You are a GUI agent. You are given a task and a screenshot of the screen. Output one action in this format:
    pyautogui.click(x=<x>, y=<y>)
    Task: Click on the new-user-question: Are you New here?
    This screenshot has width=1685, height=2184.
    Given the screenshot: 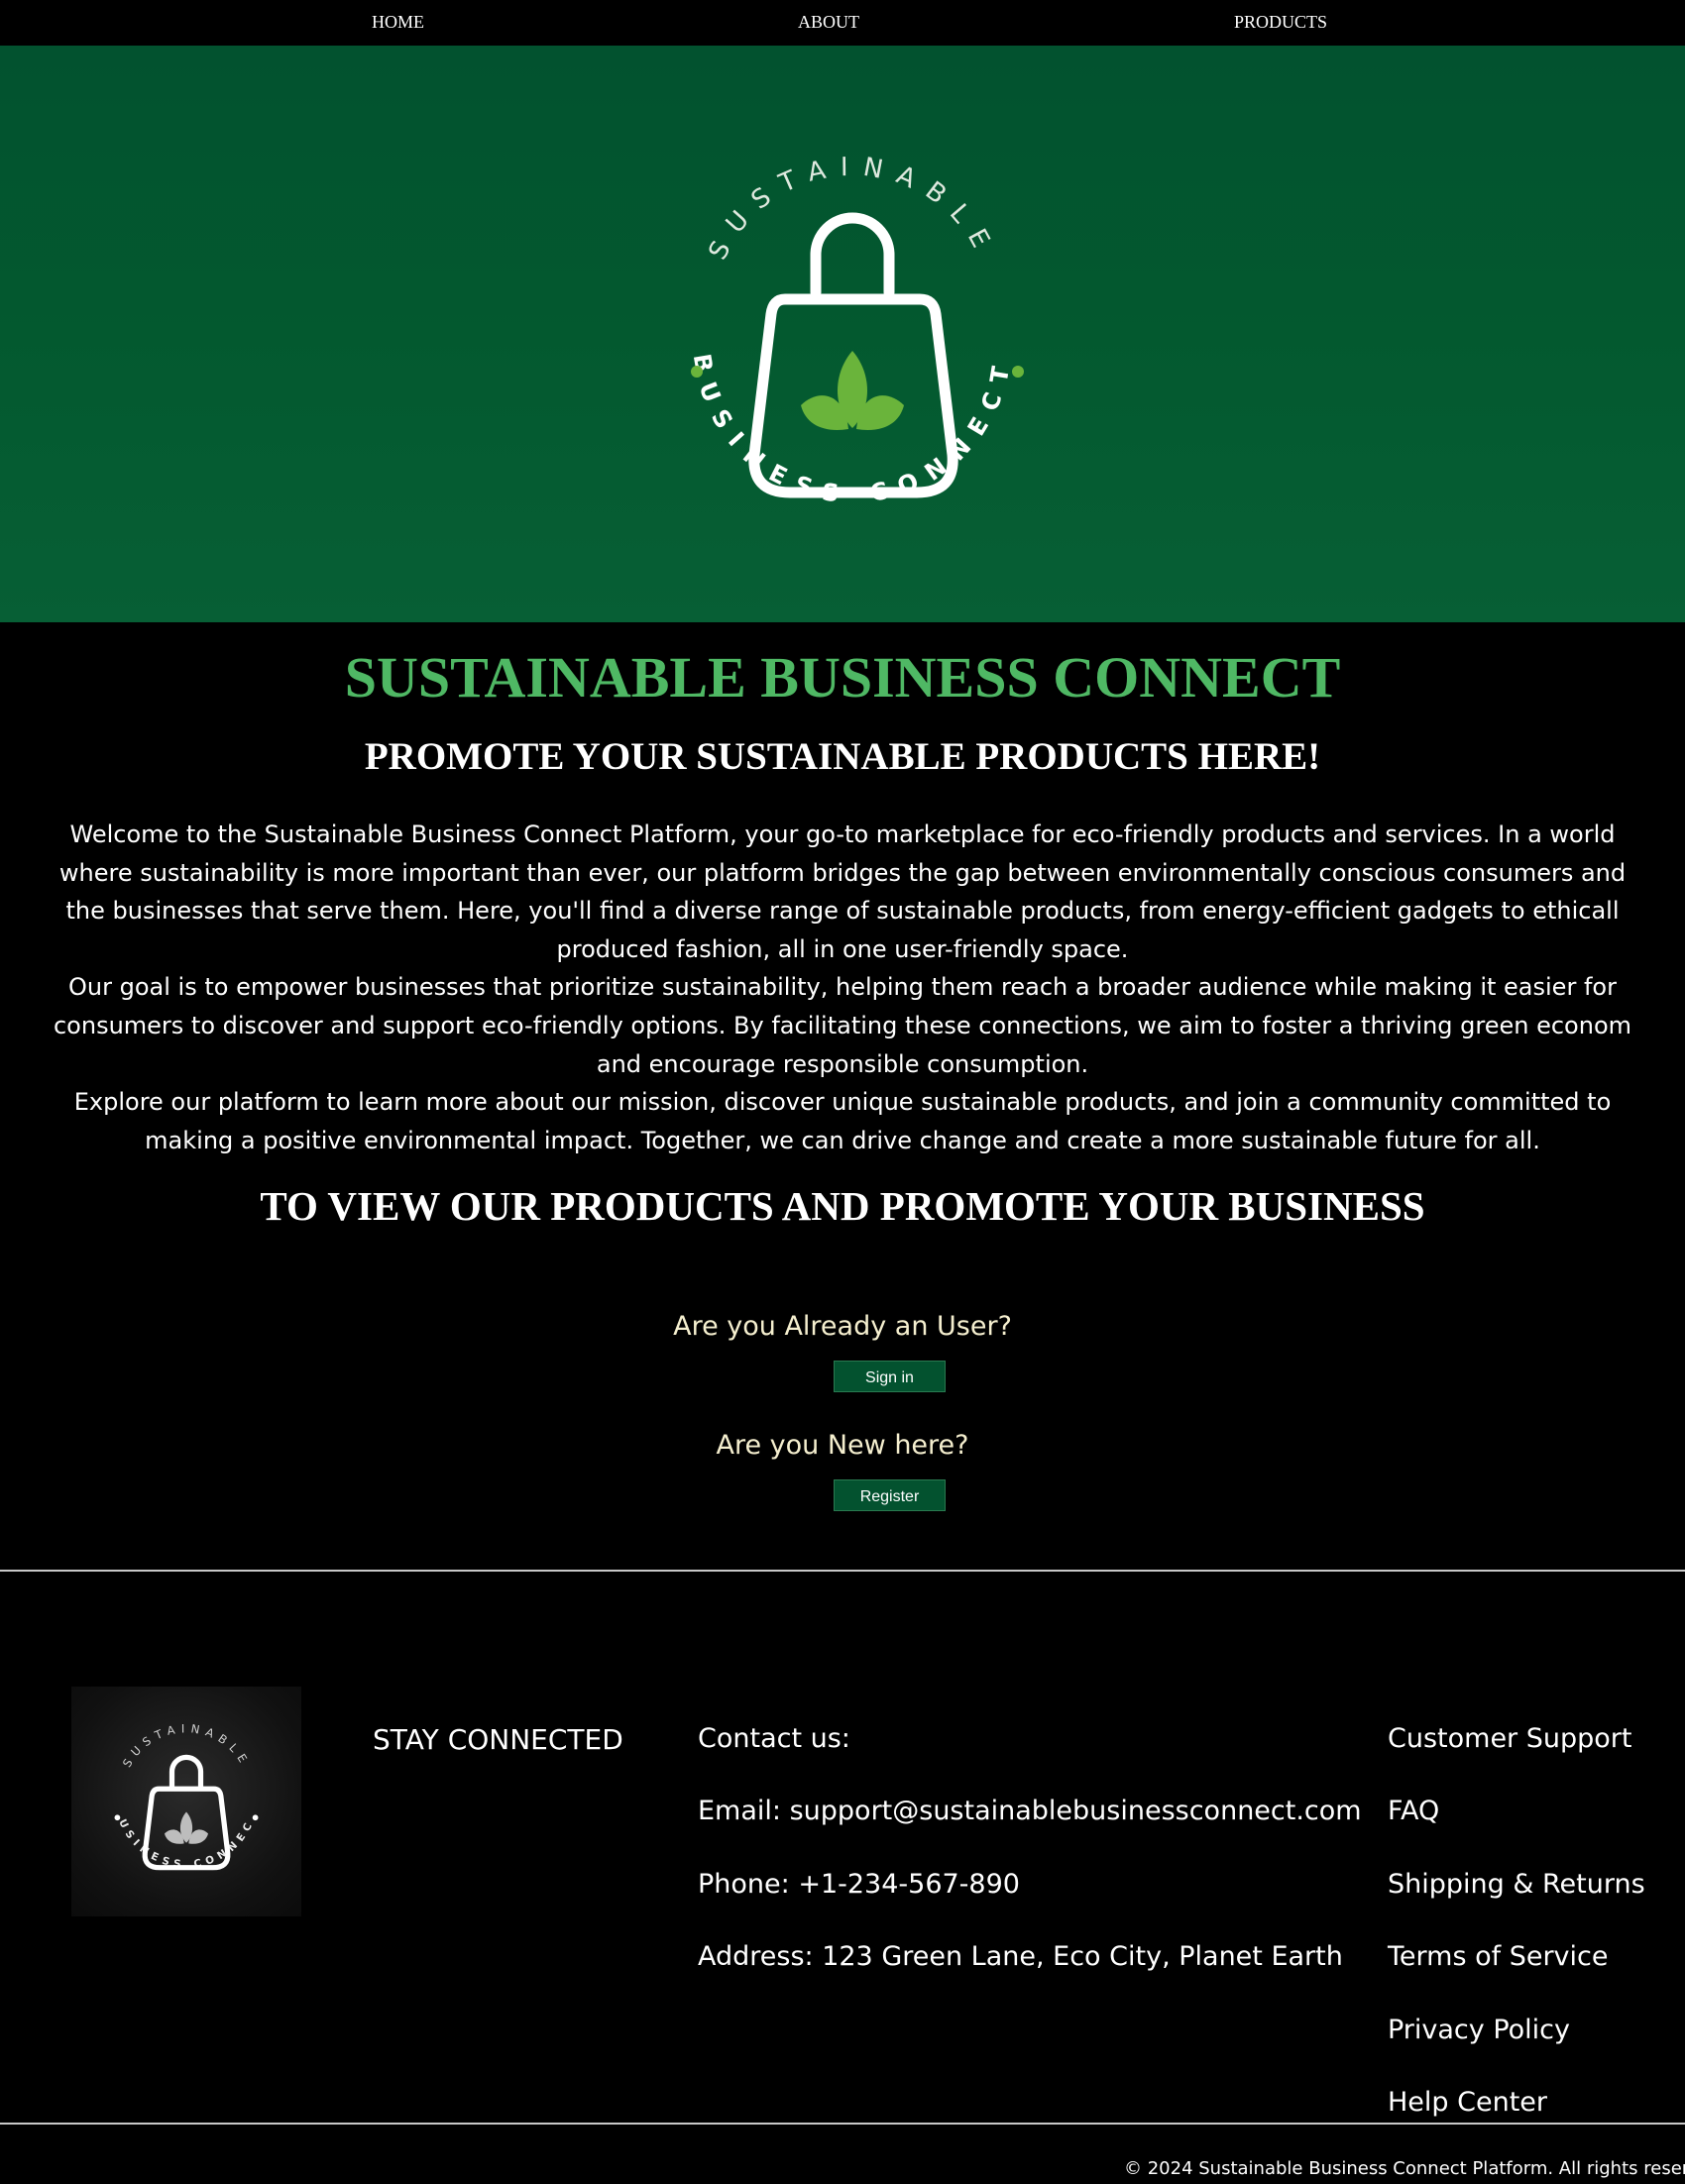 What is the action you would take?
    pyautogui.click(x=842, y=1445)
    